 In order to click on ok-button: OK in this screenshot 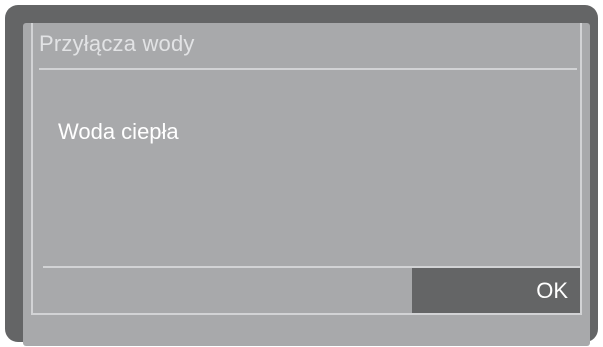, I will do `click(496, 290)`.